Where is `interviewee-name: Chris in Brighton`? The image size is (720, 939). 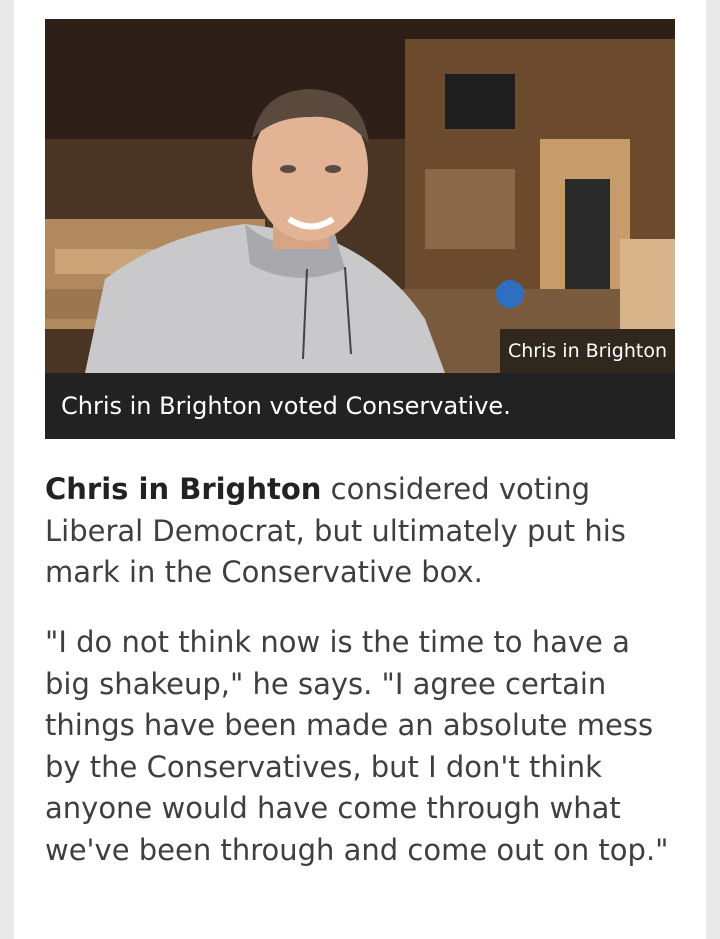
interviewee-name: Chris in Brighton is located at coordinates (183, 489).